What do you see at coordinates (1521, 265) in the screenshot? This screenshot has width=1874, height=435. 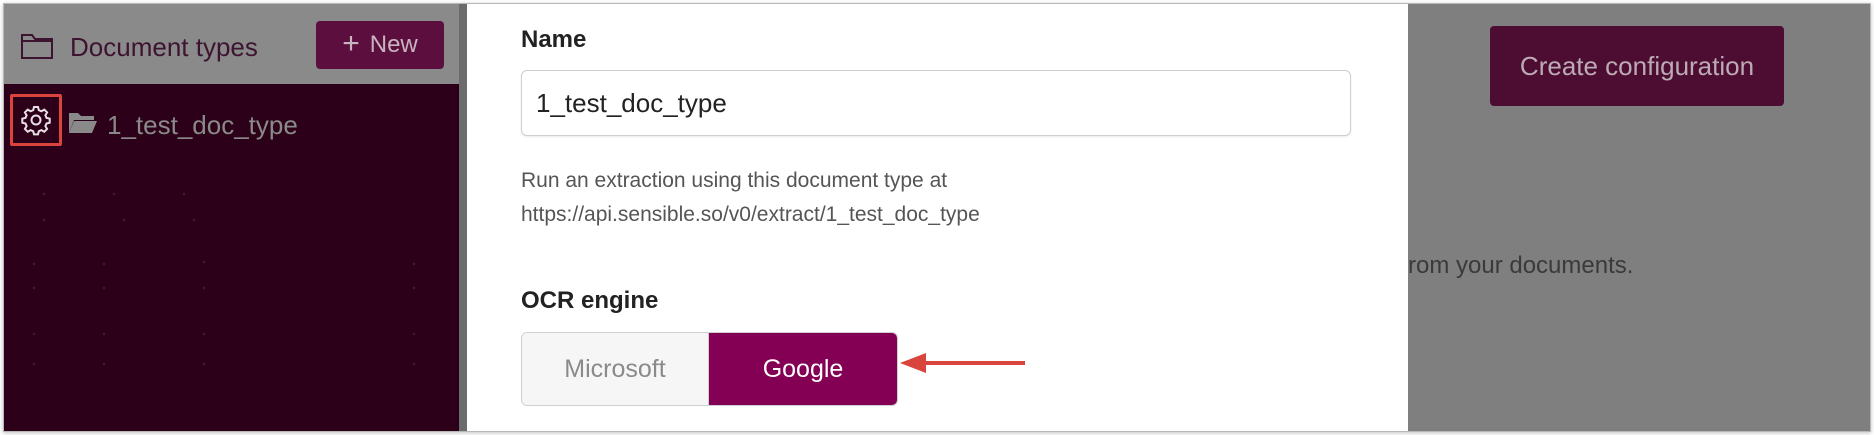 I see `background-description: rom your documents.` at bounding box center [1521, 265].